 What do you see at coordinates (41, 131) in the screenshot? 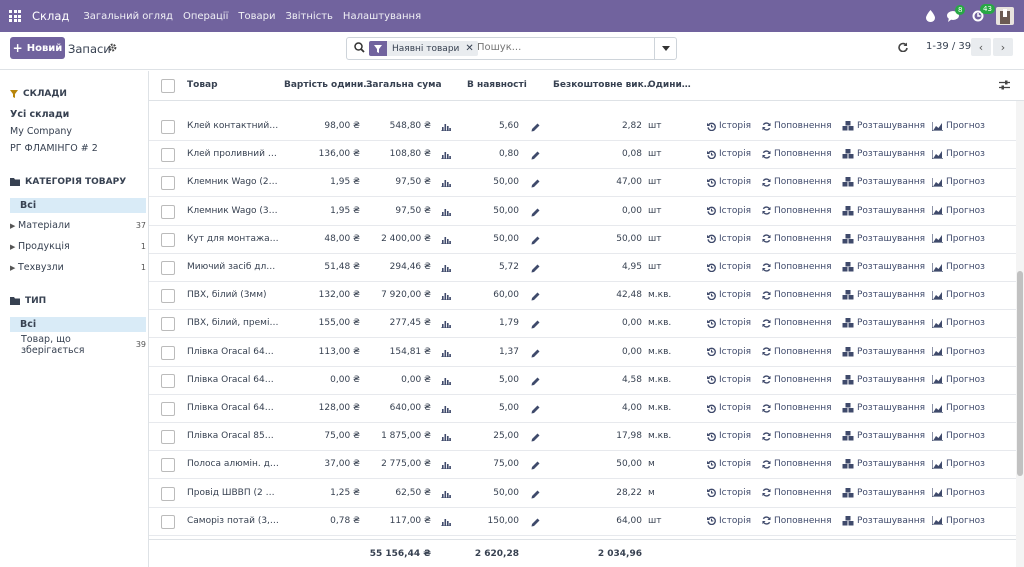
I see `warehouse-my-company: My Company` at bounding box center [41, 131].